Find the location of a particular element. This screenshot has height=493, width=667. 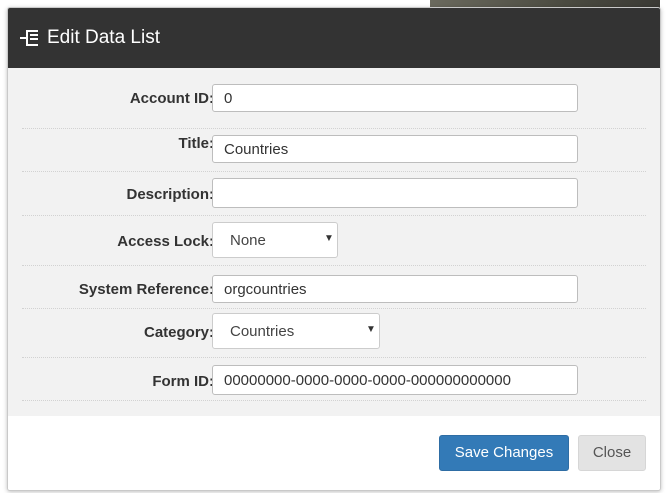

category-selected-value: Countries is located at coordinates (262, 331).